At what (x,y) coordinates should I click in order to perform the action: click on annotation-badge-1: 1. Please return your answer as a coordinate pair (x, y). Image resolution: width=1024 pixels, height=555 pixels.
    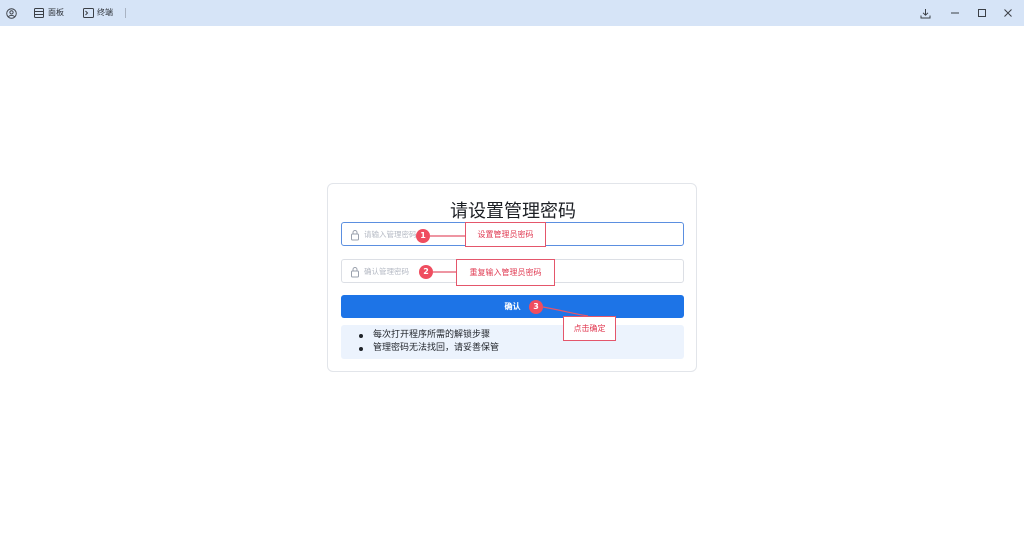
    Looking at the image, I should click on (423, 236).